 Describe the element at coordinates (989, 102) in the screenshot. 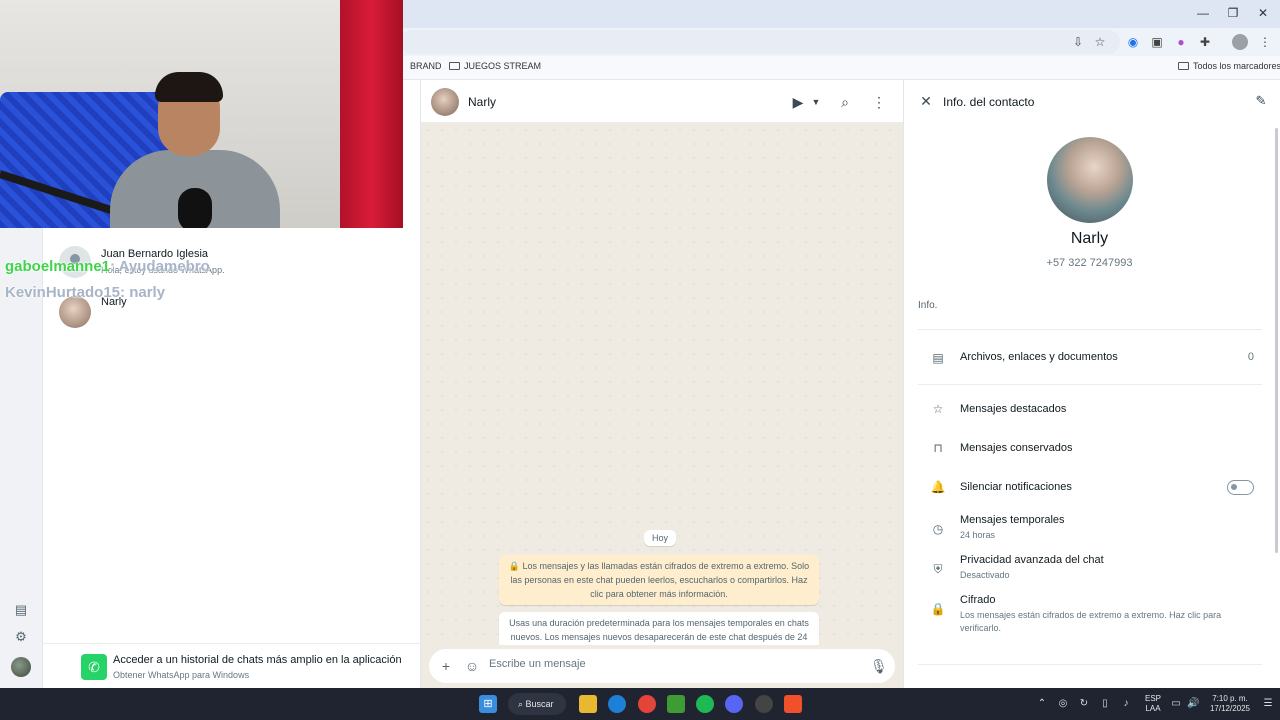

I see `contact-info-title: Info. del contacto` at that location.